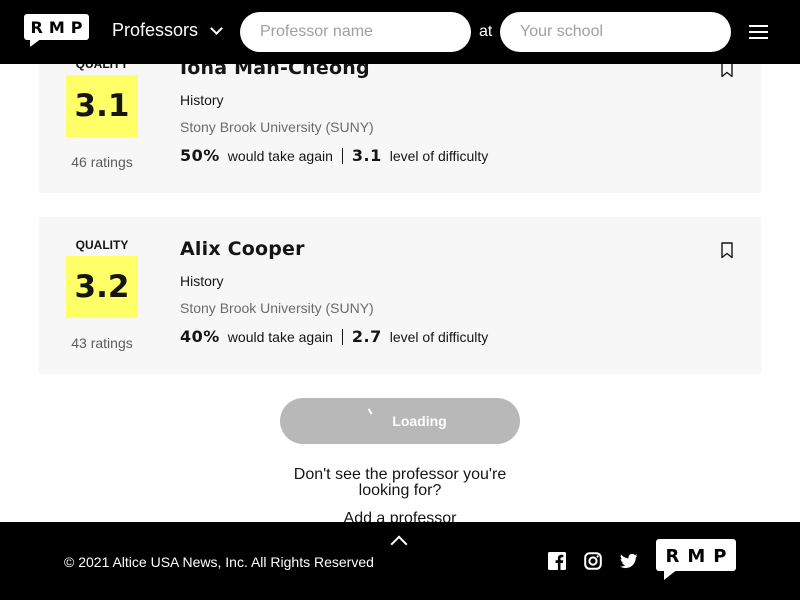 The image size is (800, 600). I want to click on bookmark-icon, so click(727, 250).